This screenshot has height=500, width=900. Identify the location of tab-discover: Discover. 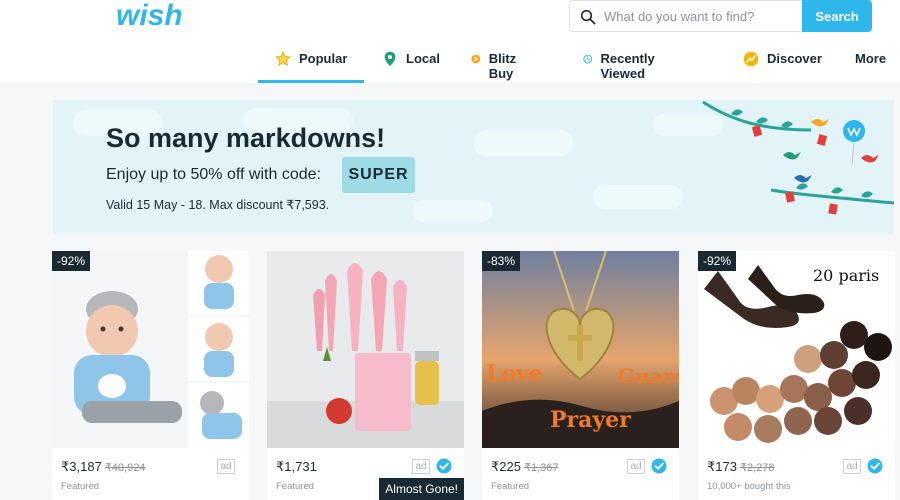
(782, 64).